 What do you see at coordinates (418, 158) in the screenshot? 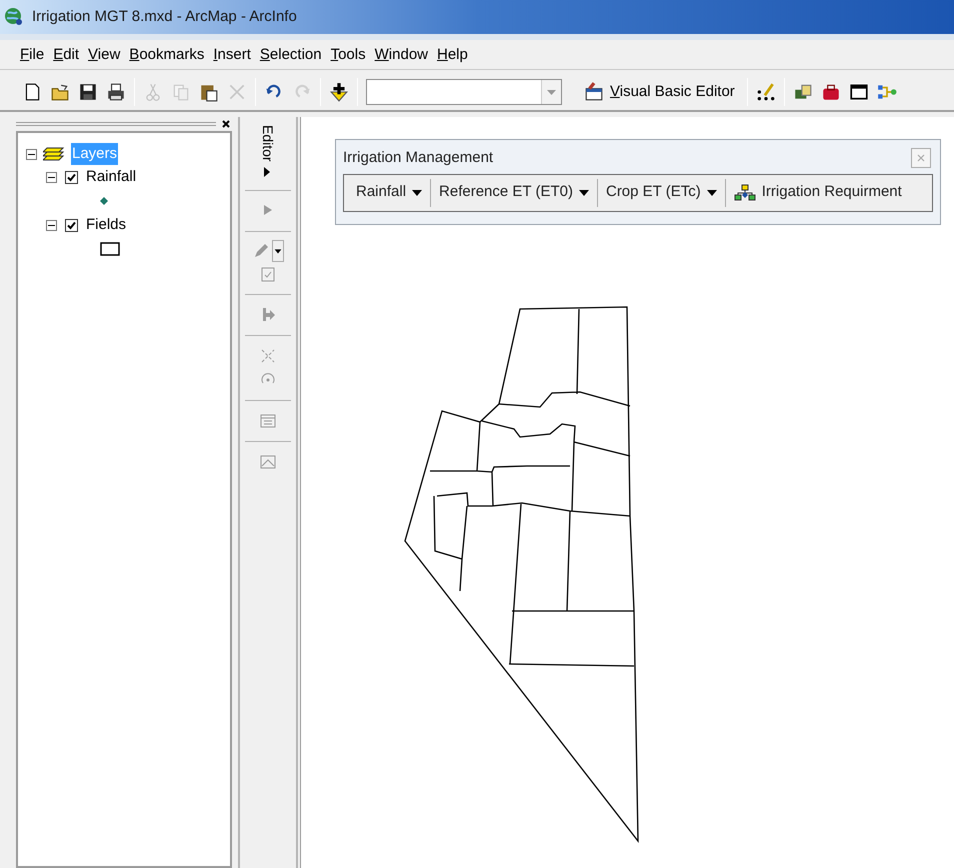
I see `toolbar-title: Irrigation Management` at bounding box center [418, 158].